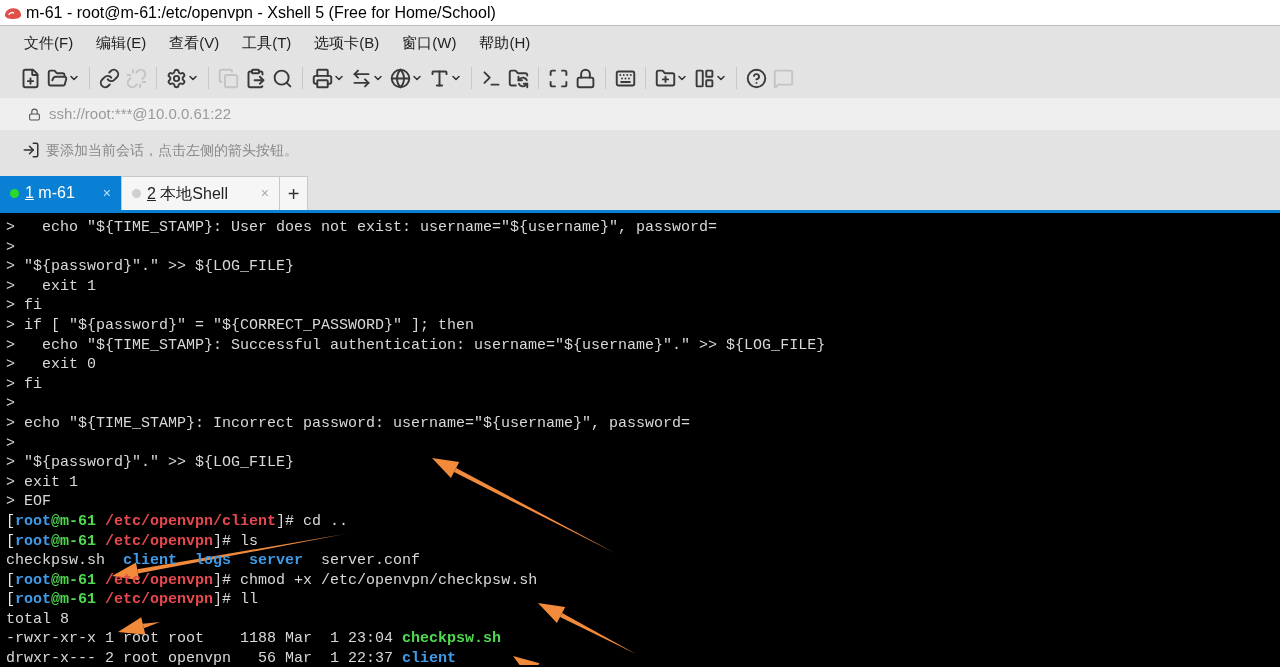  Describe the element at coordinates (240, 325) in the screenshot. I see `terminal-line: > if [ "${password}" = "${CORRECT_PASSWORD}" ]; then` at that location.